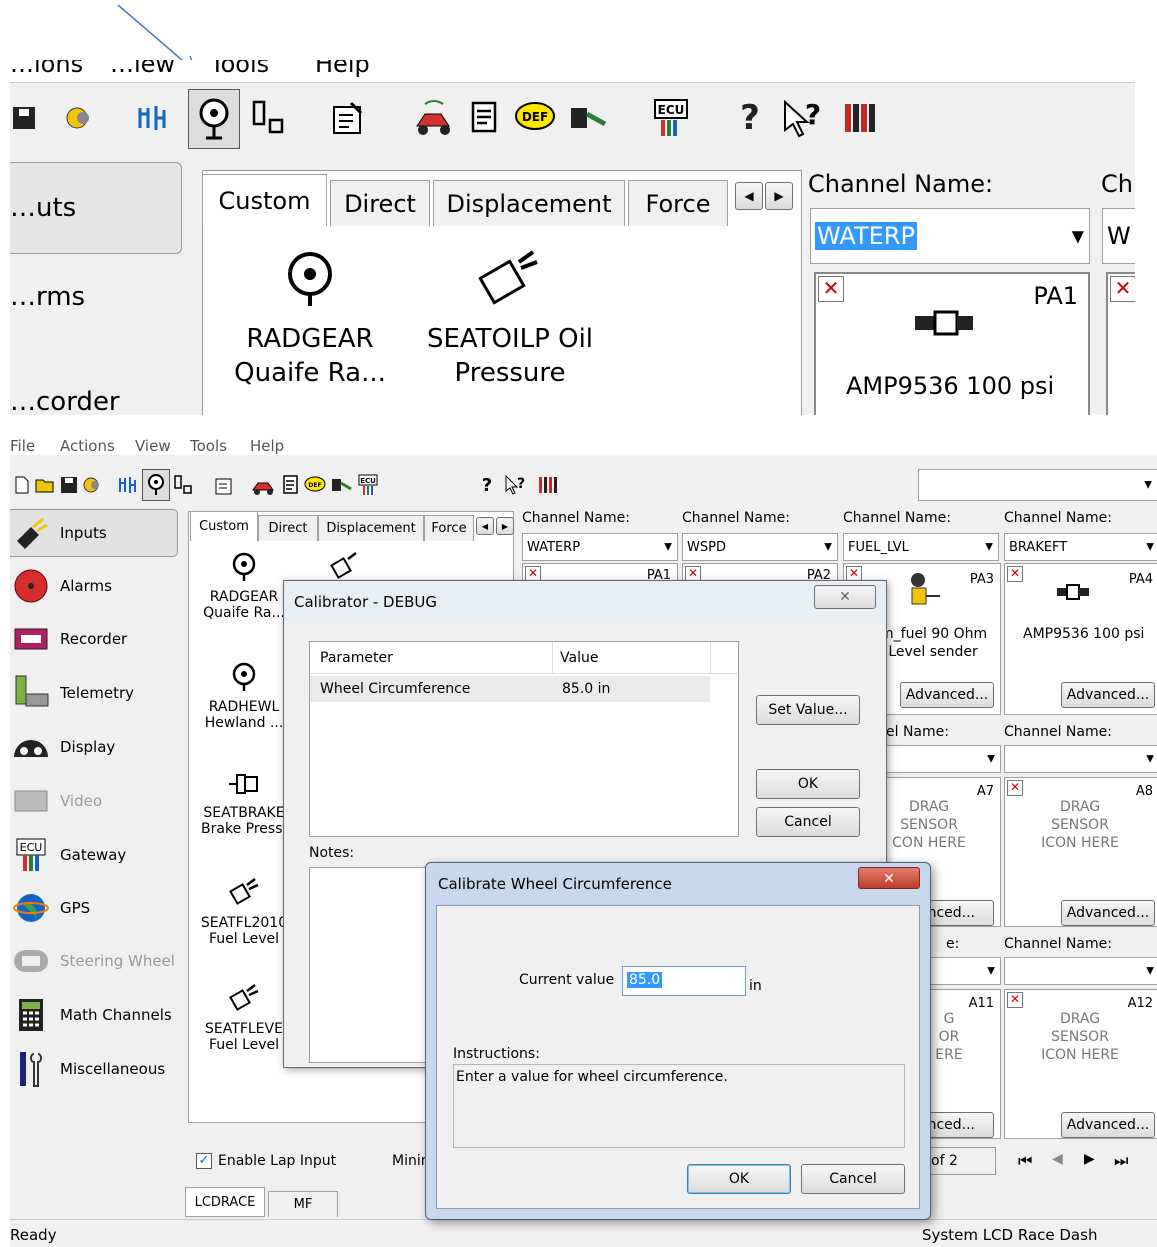  What do you see at coordinates (739, 1179) in the screenshot?
I see `calibrate-ok-button: OK` at bounding box center [739, 1179].